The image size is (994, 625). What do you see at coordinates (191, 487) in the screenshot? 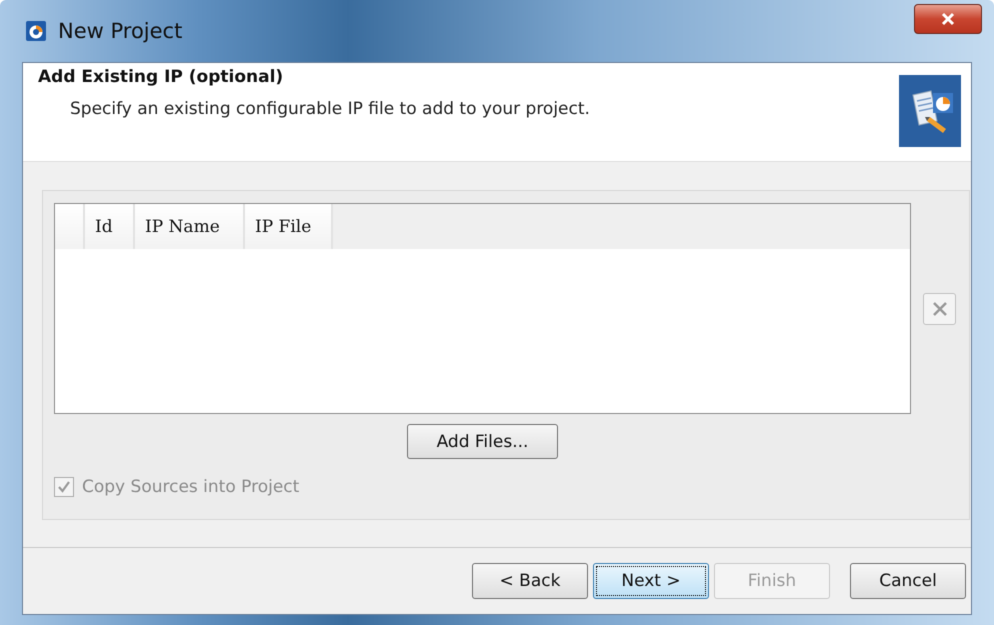
I see `checkbox-label: Copy Sources into Project` at bounding box center [191, 487].